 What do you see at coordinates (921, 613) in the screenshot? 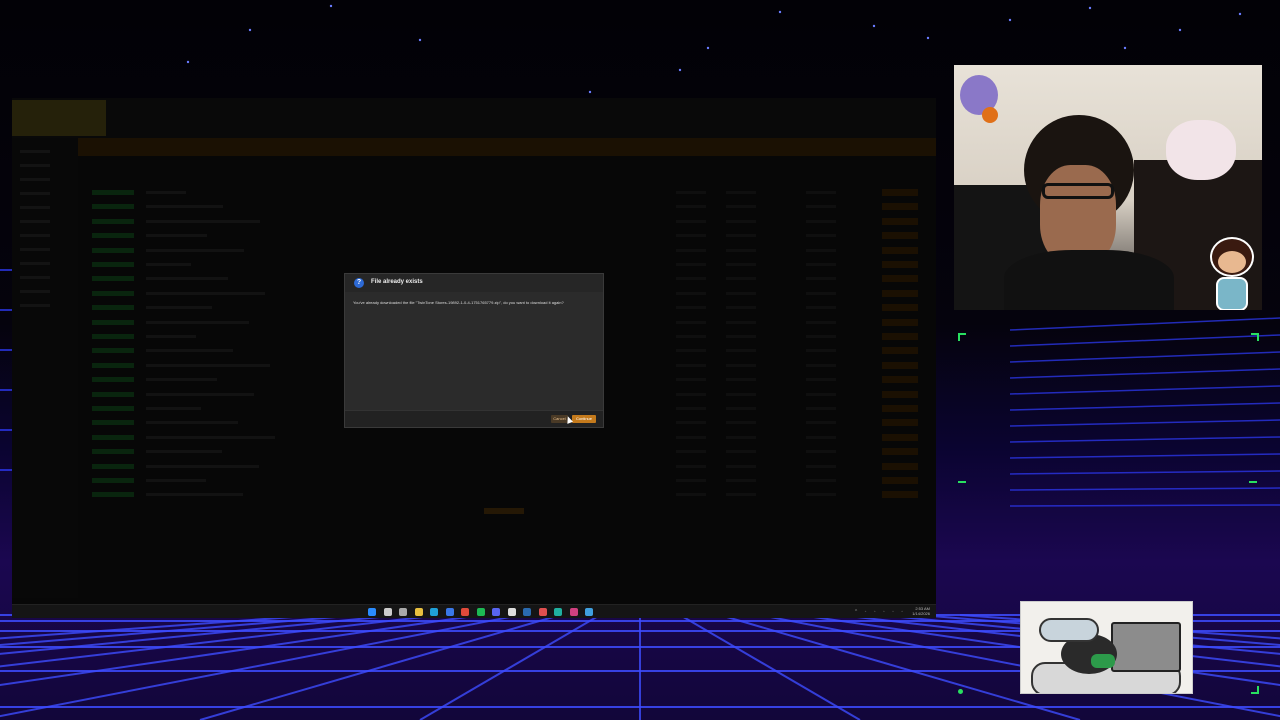
I see `clock-date: 1/14/2026` at bounding box center [921, 613].